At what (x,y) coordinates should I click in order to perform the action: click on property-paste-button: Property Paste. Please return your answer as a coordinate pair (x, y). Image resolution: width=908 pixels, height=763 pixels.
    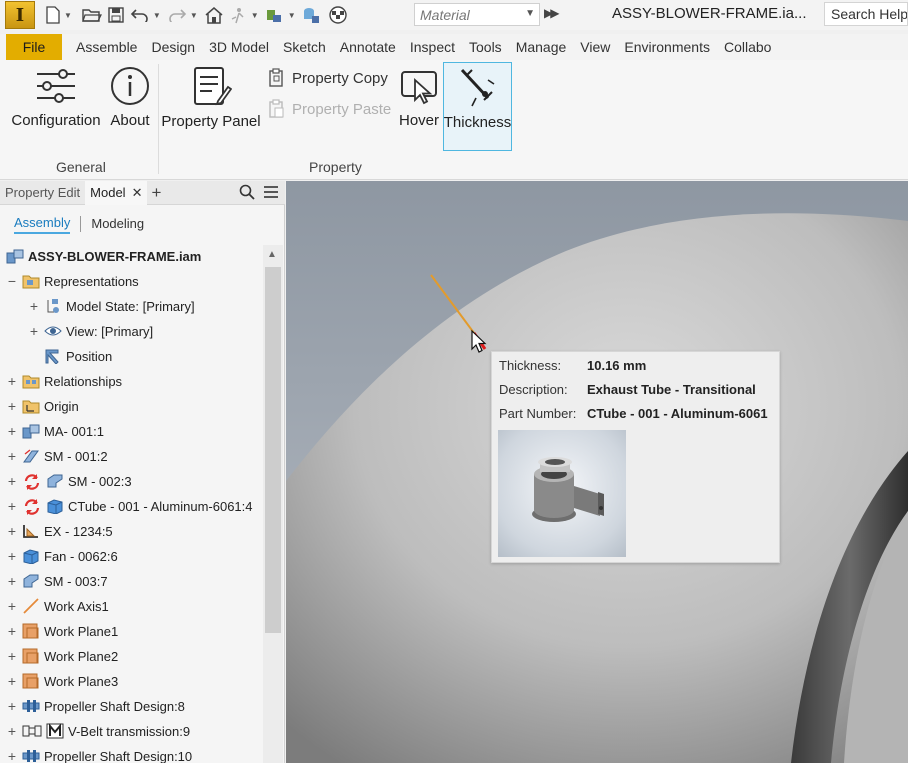
    Looking at the image, I should click on (329, 109).